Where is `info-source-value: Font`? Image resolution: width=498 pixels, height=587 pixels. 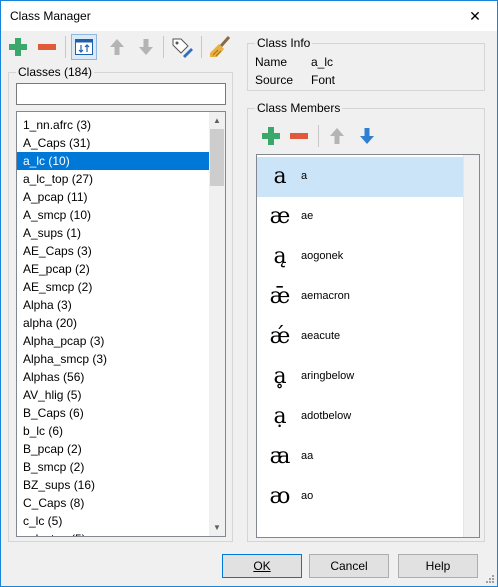 info-source-value: Font is located at coordinates (323, 80).